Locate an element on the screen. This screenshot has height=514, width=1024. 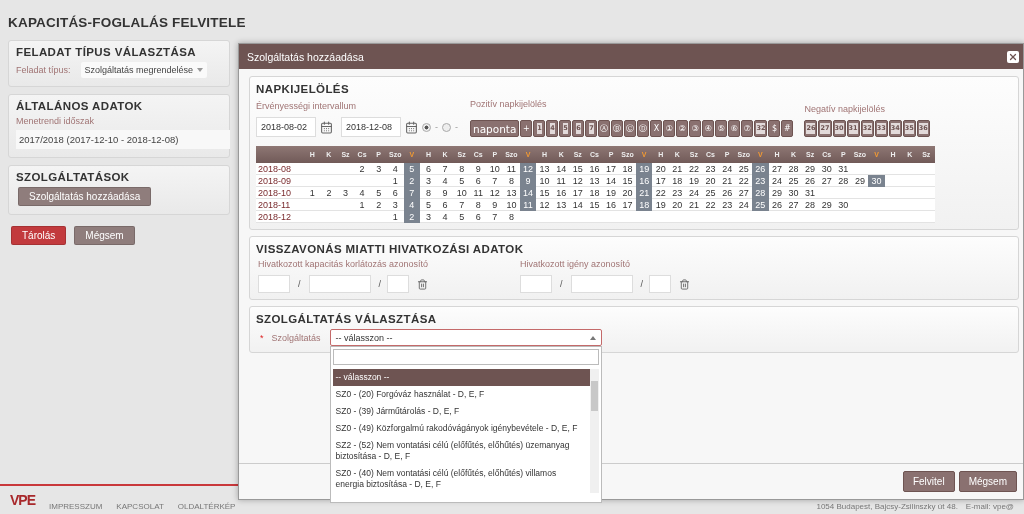
calendar-day: 14 is located at coordinates (578, 205).